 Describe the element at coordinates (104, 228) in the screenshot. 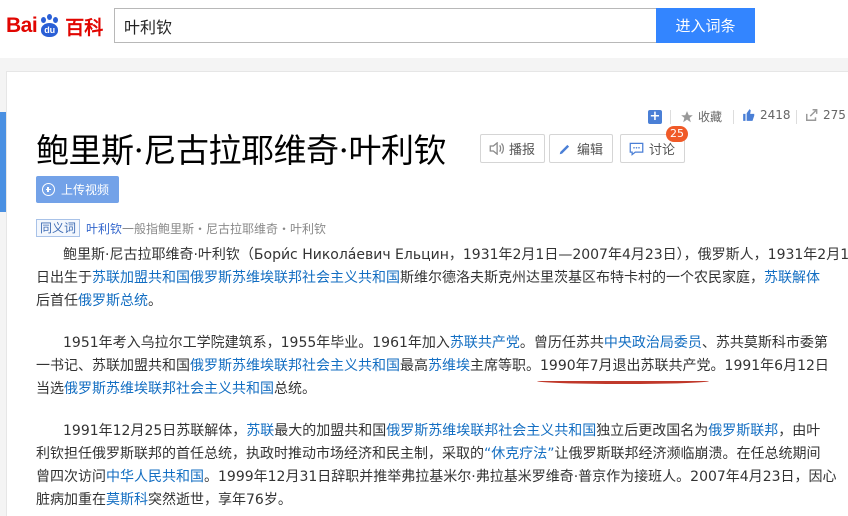

I see `synonym-link: 叶利钦` at that location.